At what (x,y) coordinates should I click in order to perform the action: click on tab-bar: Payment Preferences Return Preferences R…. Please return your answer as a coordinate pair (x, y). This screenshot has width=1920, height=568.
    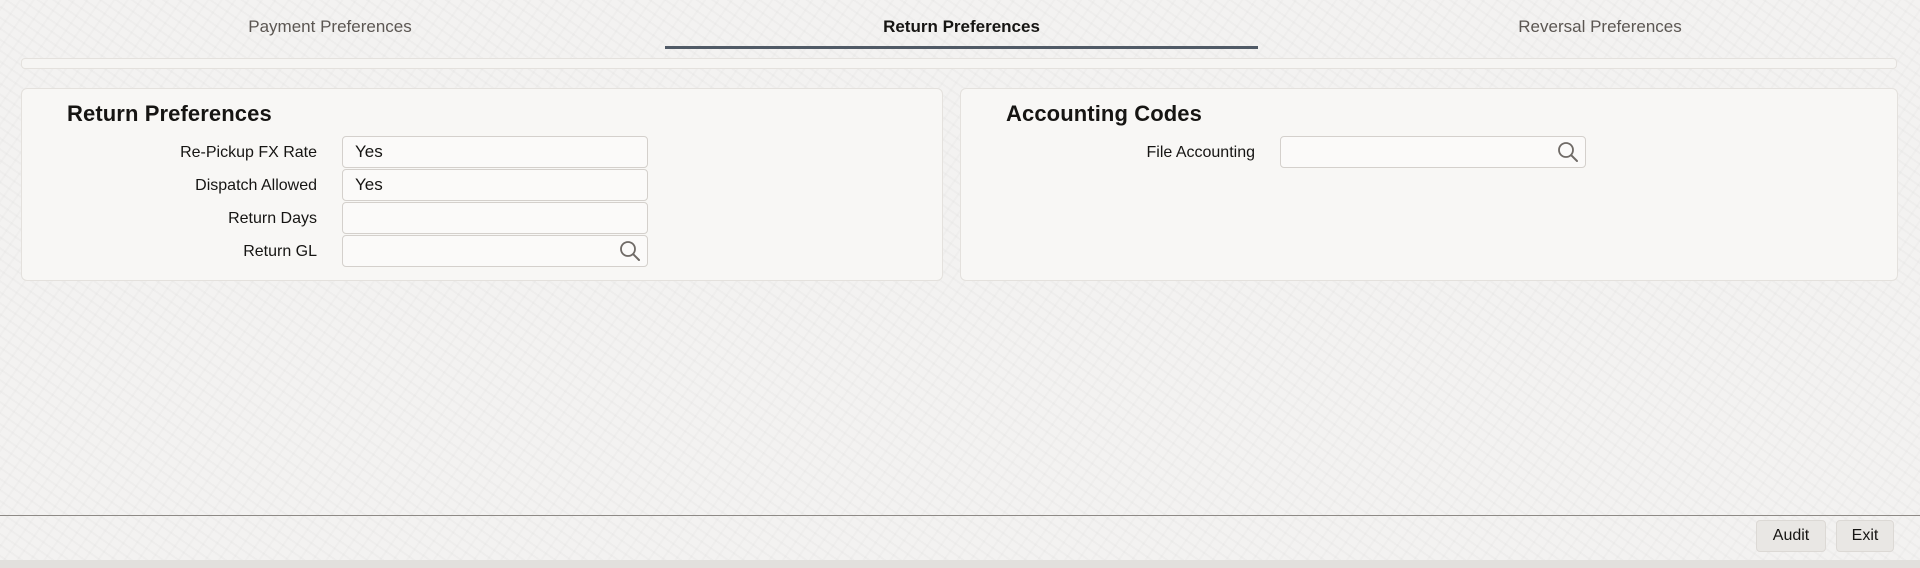
    Looking at the image, I should click on (960, 25).